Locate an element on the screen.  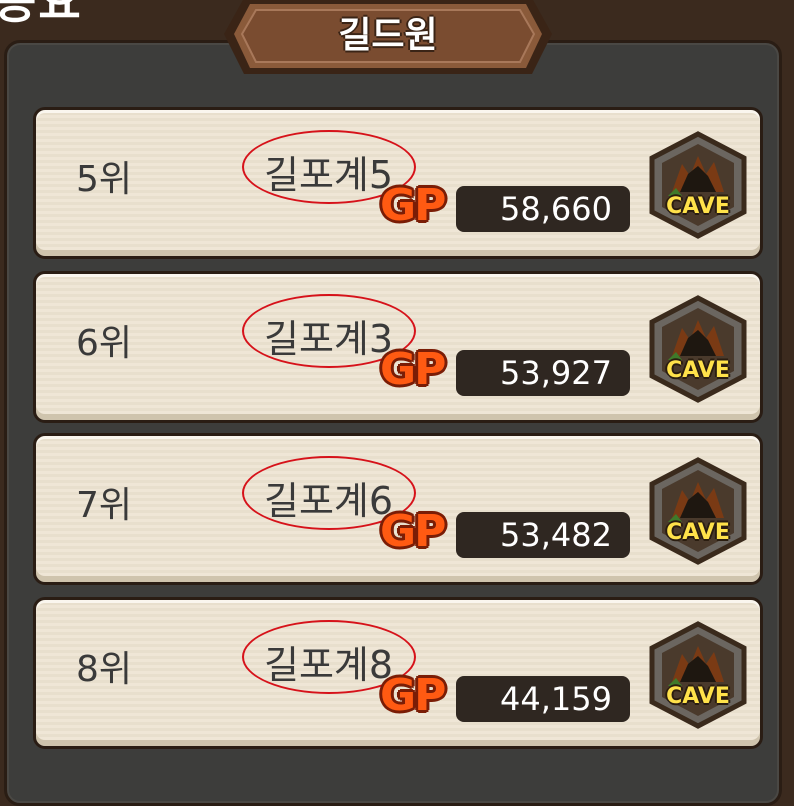
gp-value: 58,660 is located at coordinates (556, 209).